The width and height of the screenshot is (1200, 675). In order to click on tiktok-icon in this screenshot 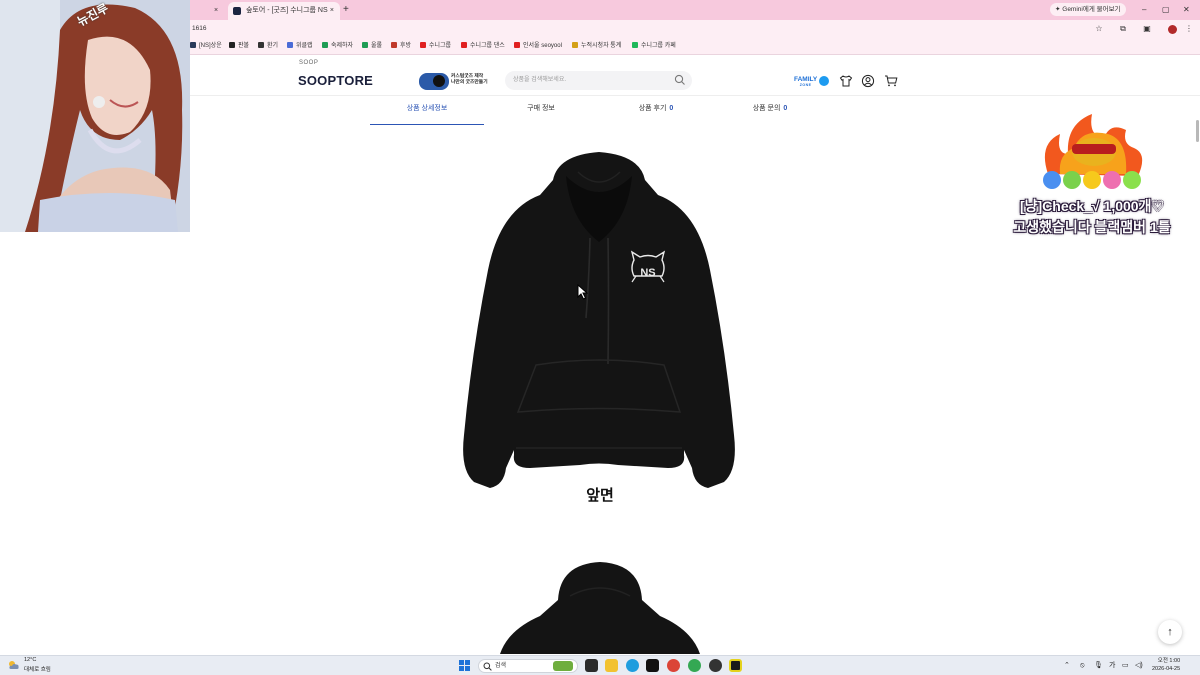, I will do `click(652, 665)`.